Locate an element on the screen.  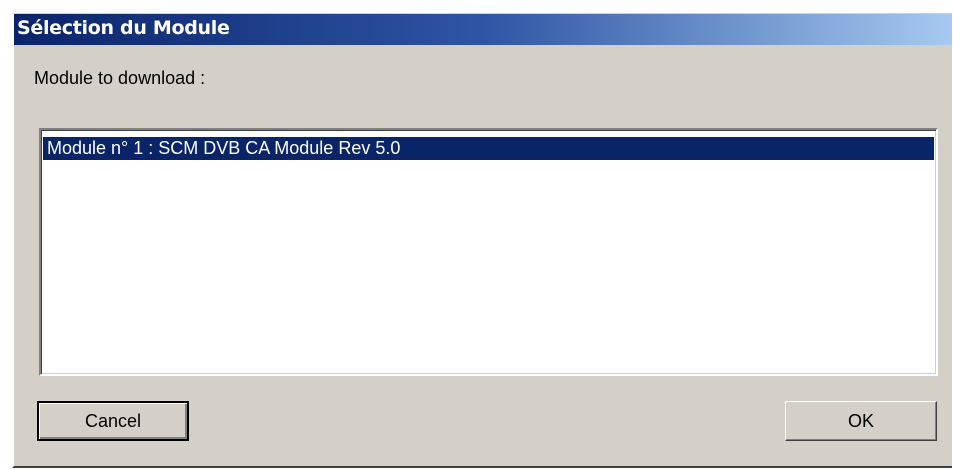
ok-button: OK is located at coordinates (861, 421).